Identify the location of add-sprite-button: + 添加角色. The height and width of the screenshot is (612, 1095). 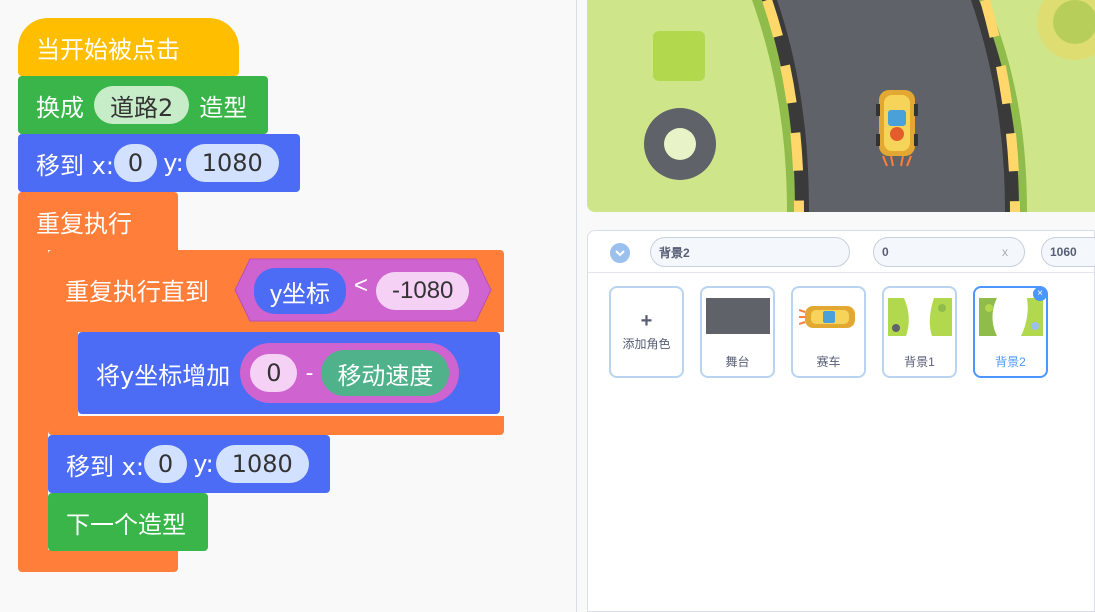
(646, 332).